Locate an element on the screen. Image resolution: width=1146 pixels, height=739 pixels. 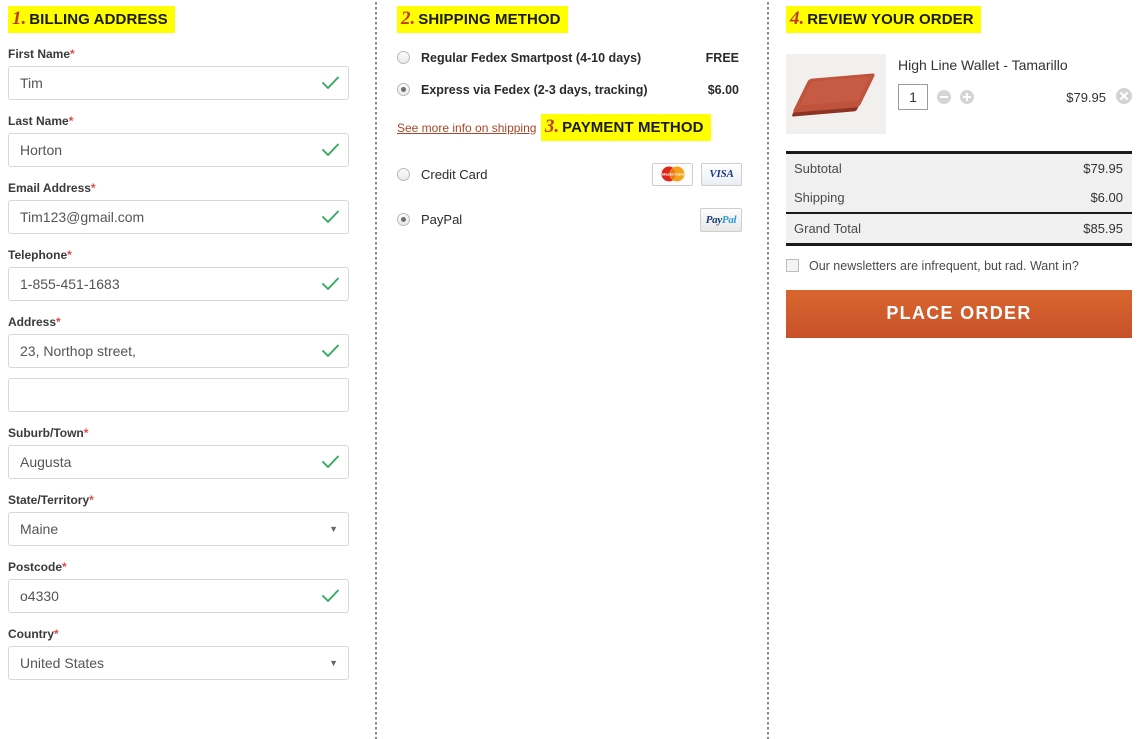
billing-field: Last Name* is located at coordinates (183, 140).